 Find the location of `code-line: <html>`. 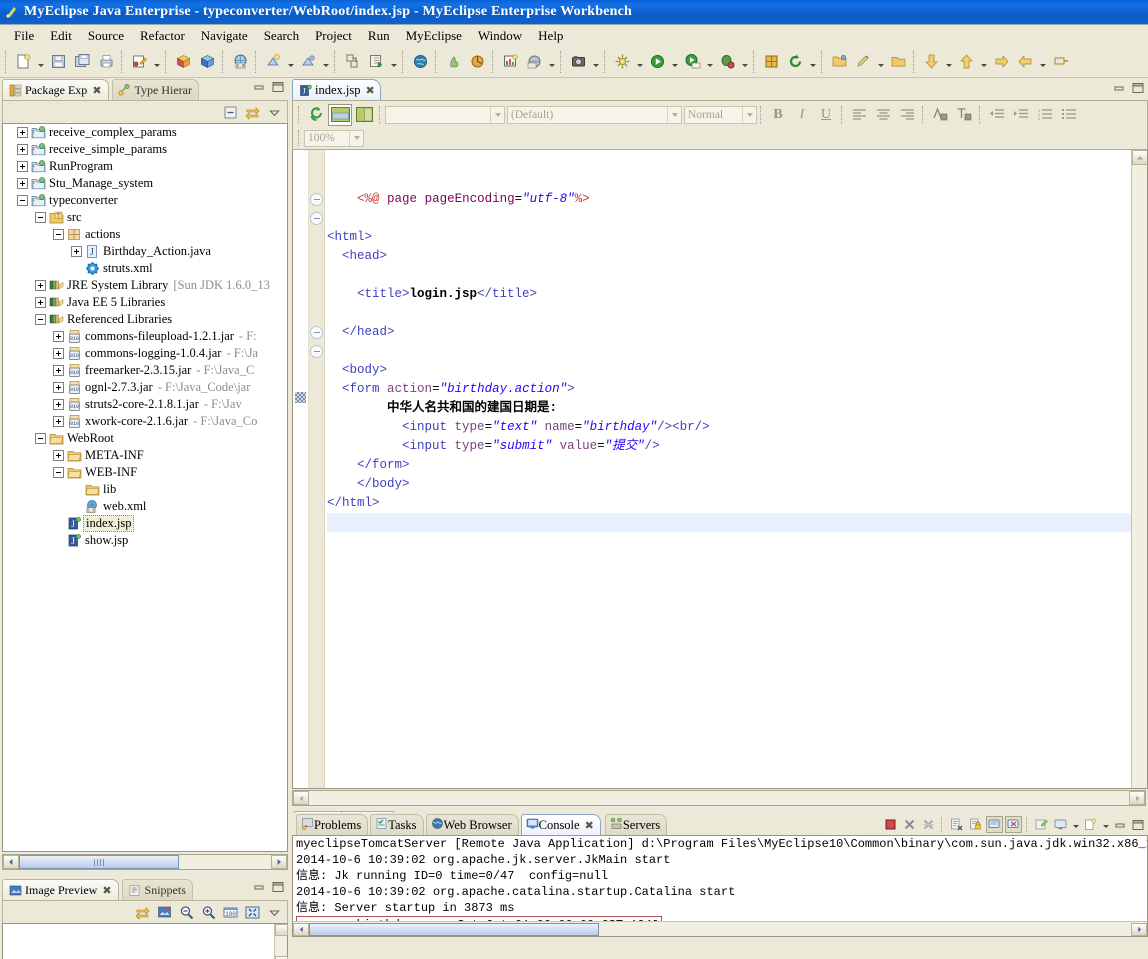

code-line: <html> is located at coordinates (737, 237).